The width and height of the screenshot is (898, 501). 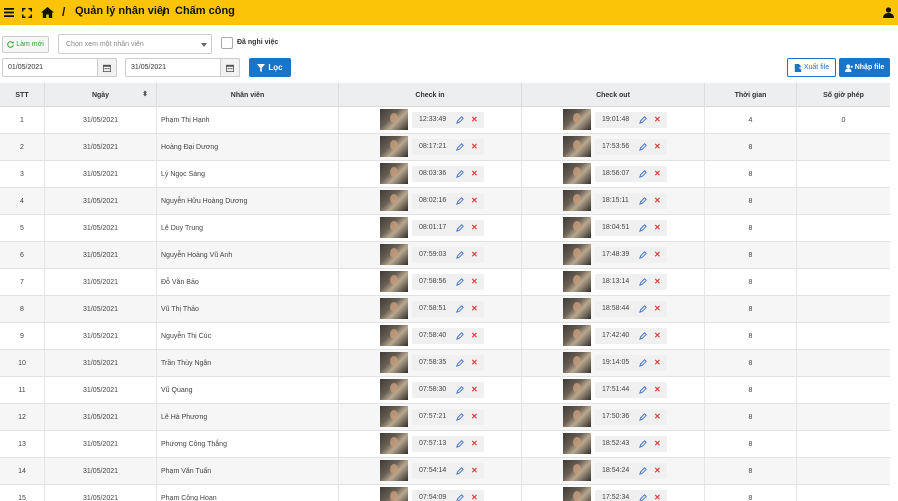 I want to click on resigned-checkbox, so click(x=227, y=43).